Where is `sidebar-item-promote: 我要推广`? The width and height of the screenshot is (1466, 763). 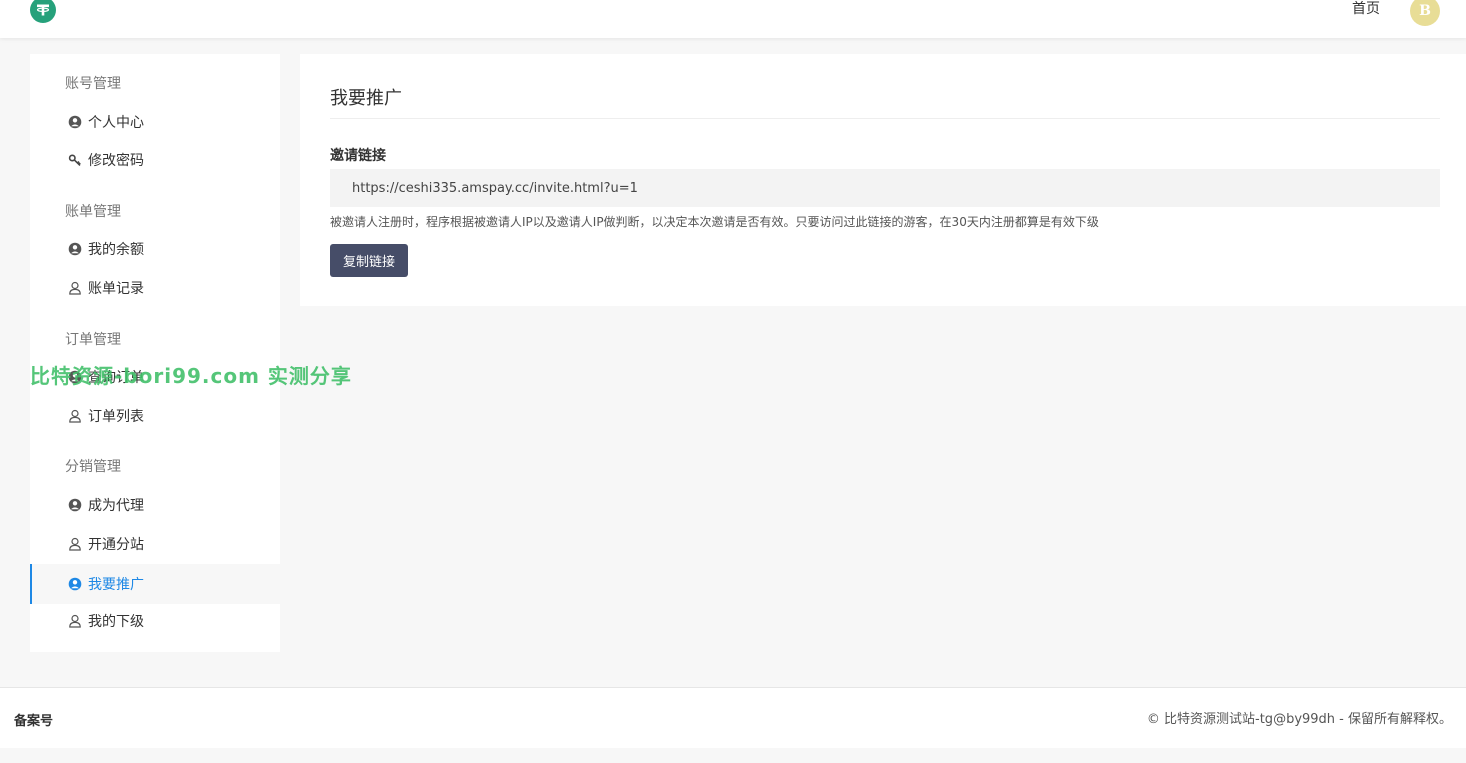 sidebar-item-promote: 我要推广 is located at coordinates (155, 584).